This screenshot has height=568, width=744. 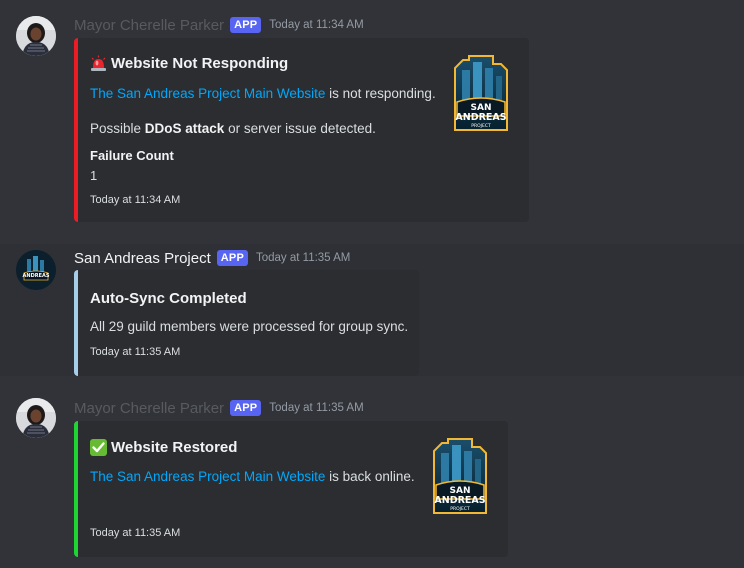 What do you see at coordinates (36, 270) in the screenshot?
I see `author-avatar: ANDREAS` at bounding box center [36, 270].